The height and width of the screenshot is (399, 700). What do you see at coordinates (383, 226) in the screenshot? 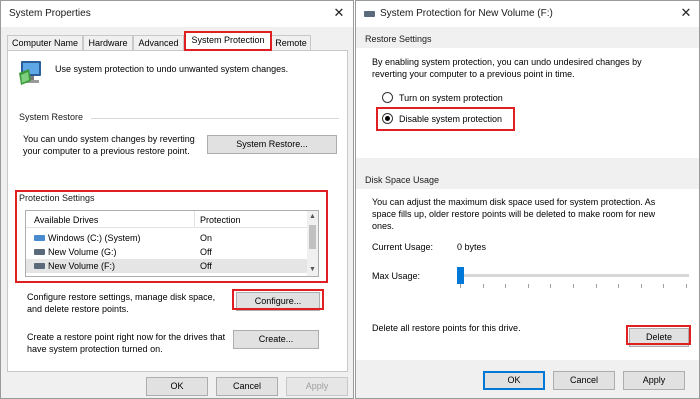
I see `disk-space-desc: ones.` at bounding box center [383, 226].